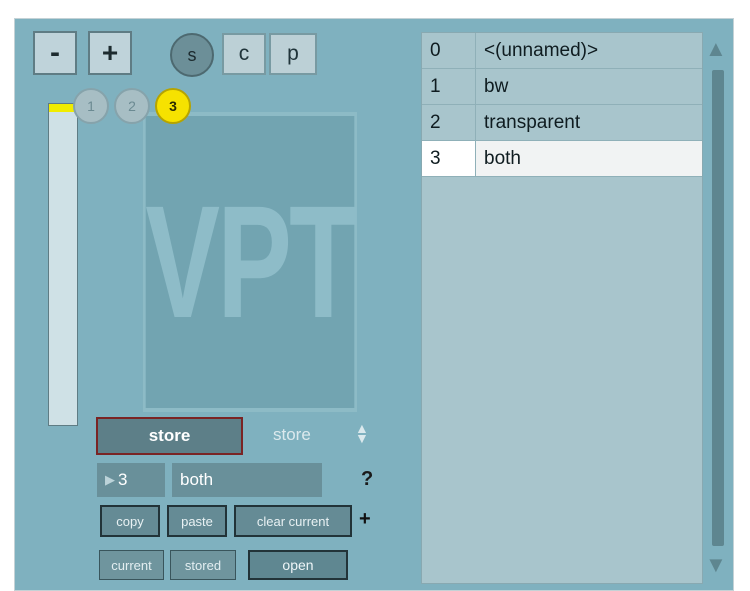 The width and height of the screenshot is (750, 591). Describe the element at coordinates (449, 158) in the screenshot. I see `list-item-index: 3` at that location.